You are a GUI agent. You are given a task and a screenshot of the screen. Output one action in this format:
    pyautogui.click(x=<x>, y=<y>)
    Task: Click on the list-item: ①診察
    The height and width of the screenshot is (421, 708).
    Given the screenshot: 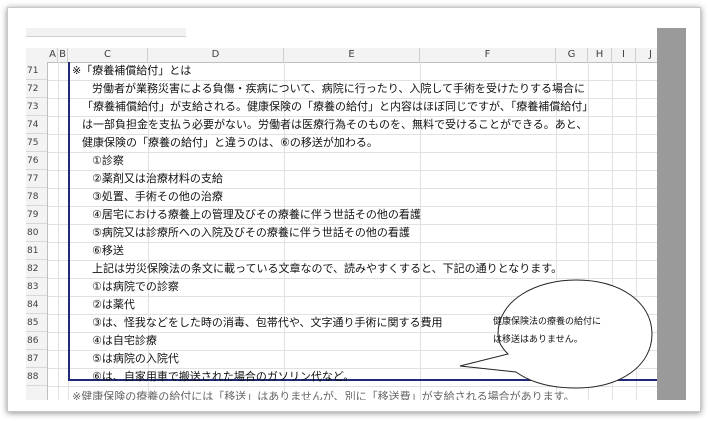 What is the action you would take?
    pyautogui.click(x=108, y=160)
    